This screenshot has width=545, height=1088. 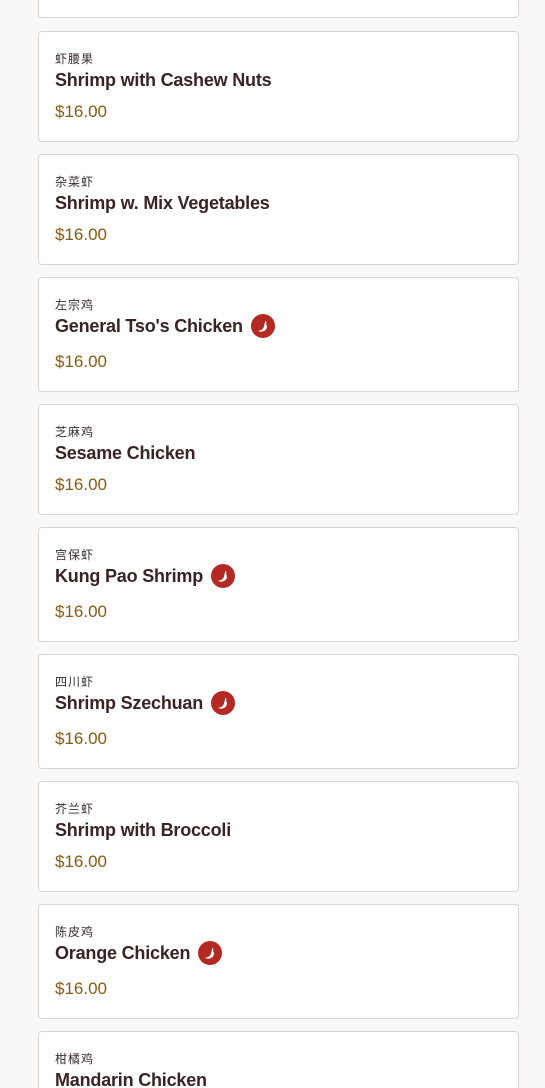 I want to click on menu-item-name: Orange Chicken, so click(x=123, y=952).